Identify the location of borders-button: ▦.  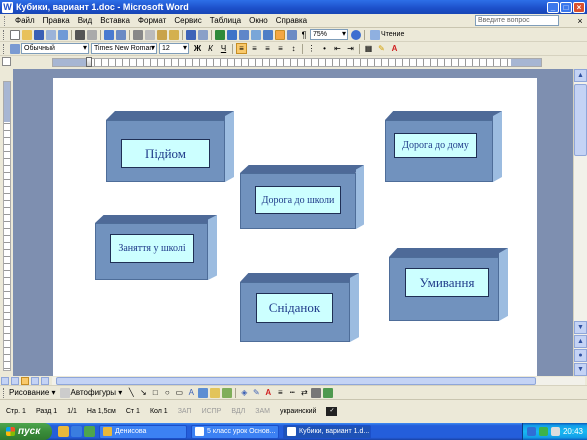
(368, 48).